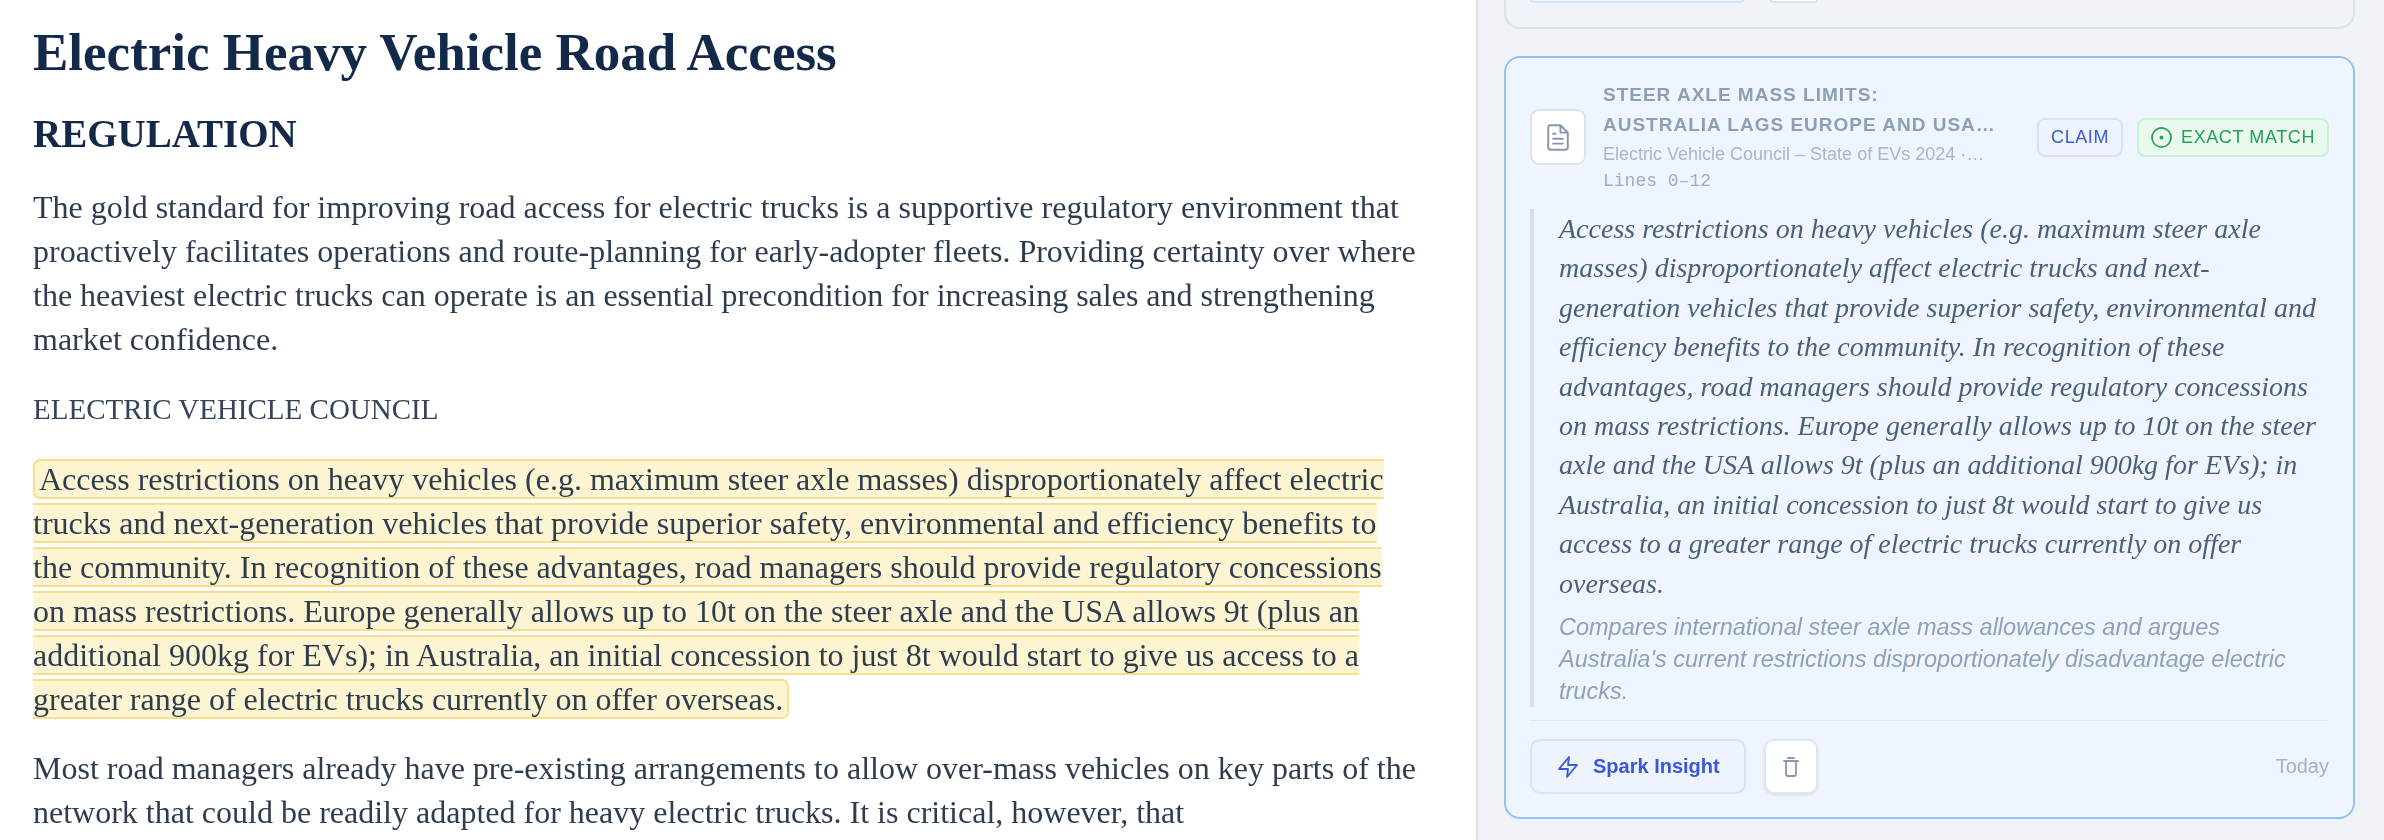 Image resolution: width=2384 pixels, height=840 pixels. What do you see at coordinates (2302, 767) in the screenshot?
I see `date-label: Today` at bounding box center [2302, 767].